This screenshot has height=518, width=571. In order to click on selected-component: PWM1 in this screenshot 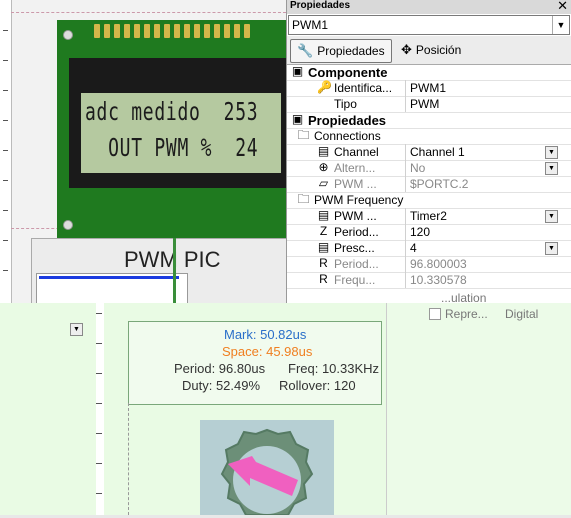, I will do `click(310, 25)`.